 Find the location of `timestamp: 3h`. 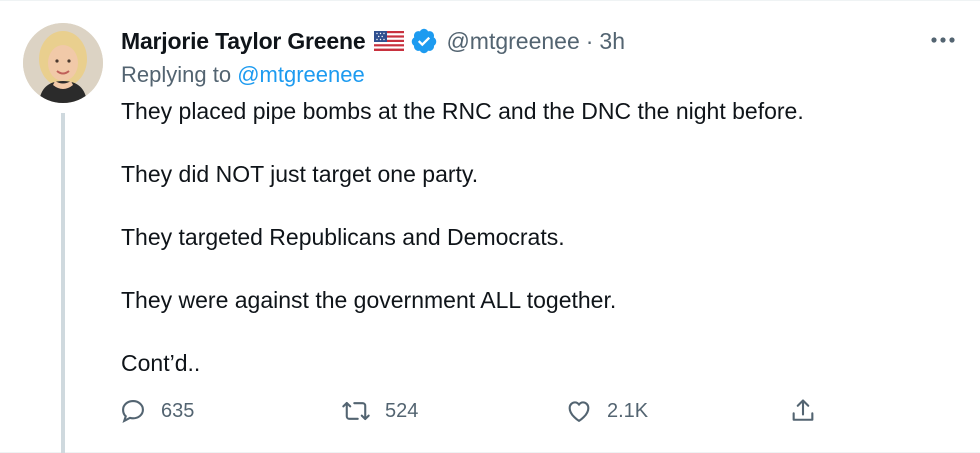

timestamp: 3h is located at coordinates (612, 41).